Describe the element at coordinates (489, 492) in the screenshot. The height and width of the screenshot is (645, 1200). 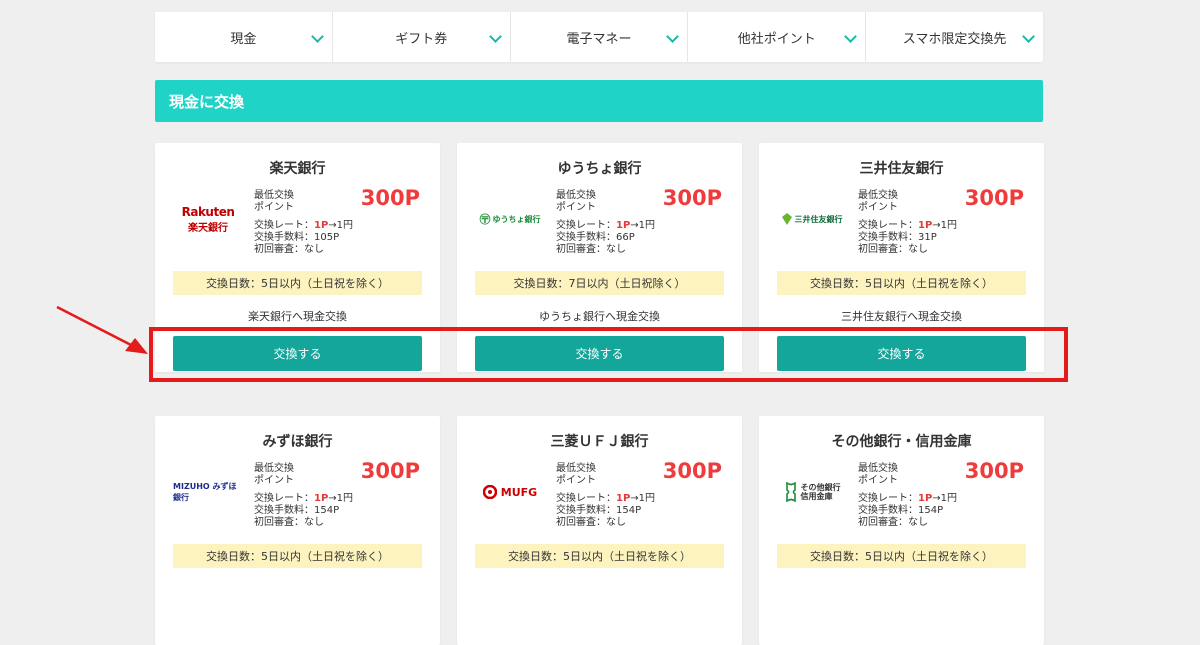
I see `mufg-mark-icon` at that location.